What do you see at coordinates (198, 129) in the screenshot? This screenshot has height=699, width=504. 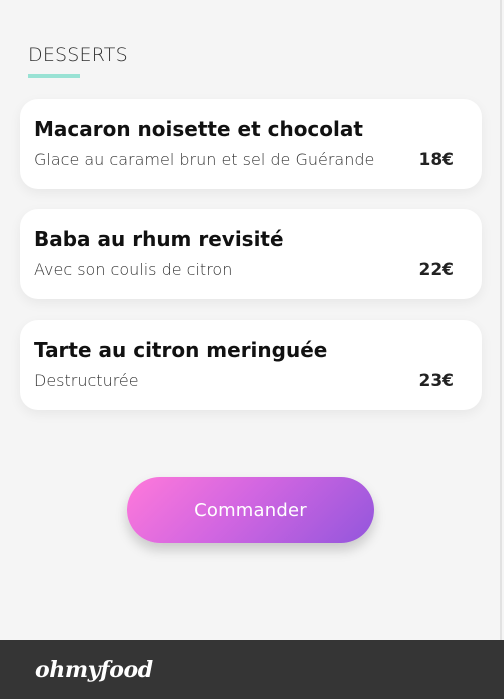 I see `menu-item-title: Macaron noisette et chocolat` at bounding box center [198, 129].